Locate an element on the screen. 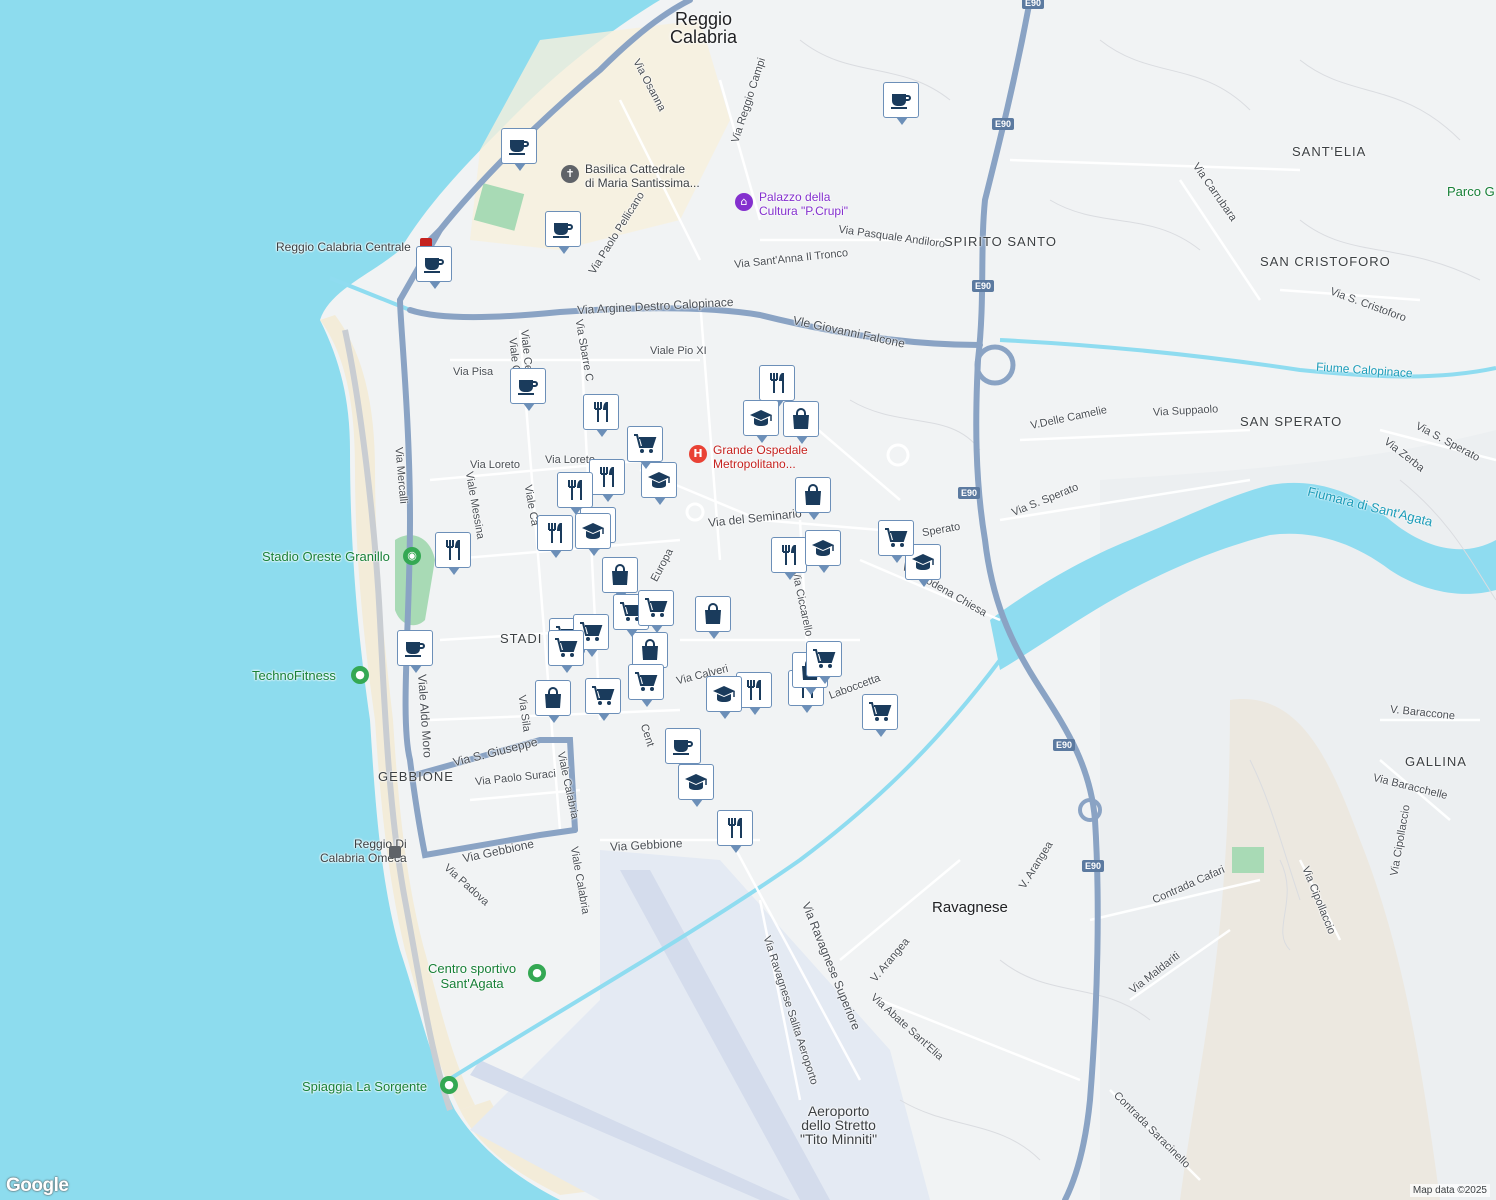  hood-label: SAN SPERATO is located at coordinates (1291, 421).